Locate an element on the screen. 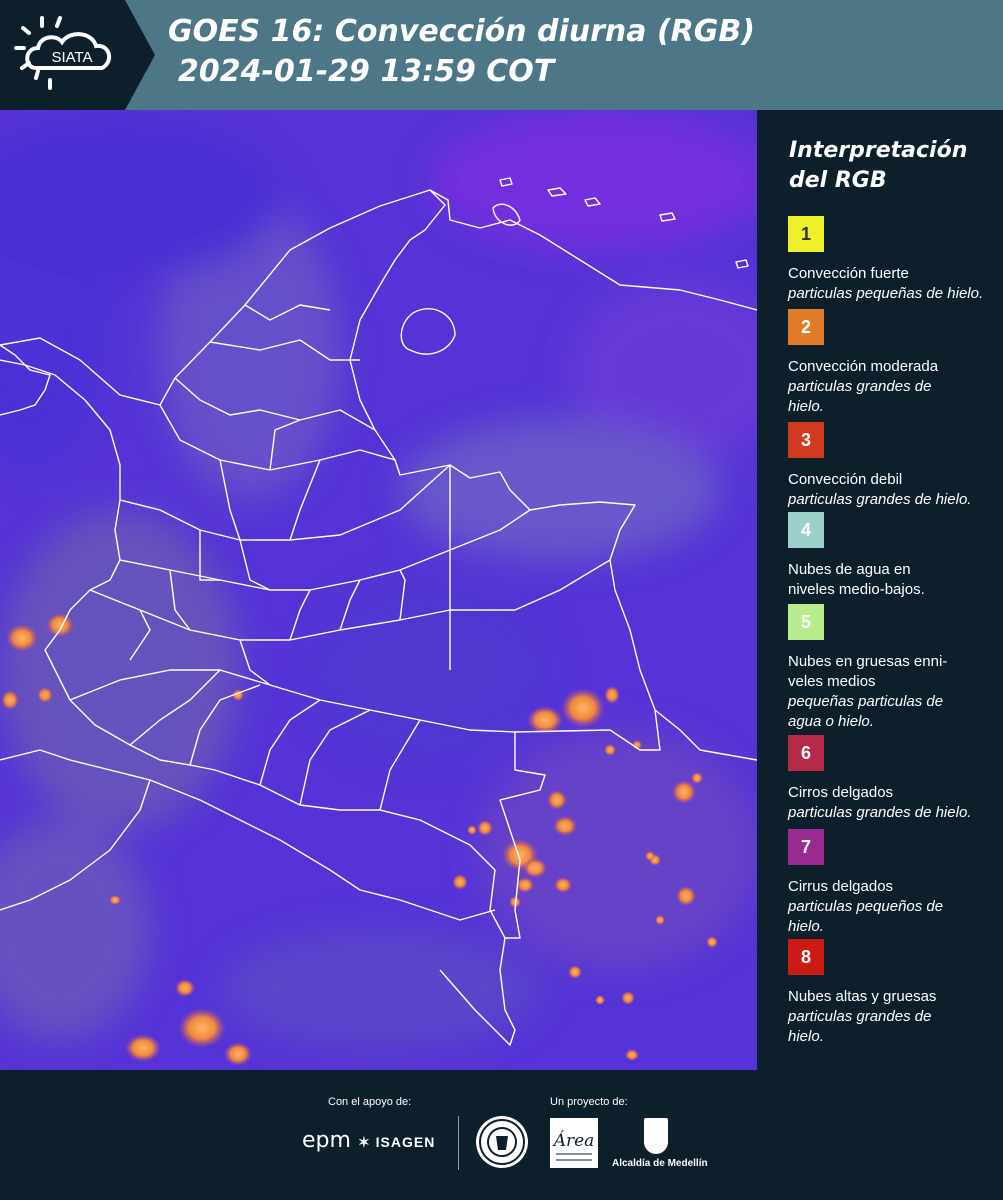 The image size is (1003, 1200). alcaldia-logo: Alcaldía de Medellín is located at coordinates (660, 1148).